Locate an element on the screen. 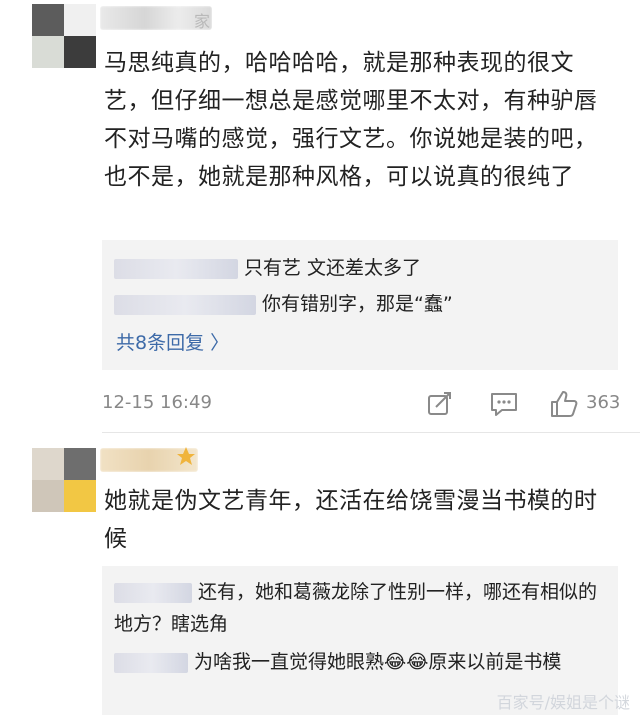 The height and width of the screenshot is (715, 640). reply-item: 还有，她和葛薇龙除了性别一样，哪还有相似的地方？瞎选角 is located at coordinates (359, 608).